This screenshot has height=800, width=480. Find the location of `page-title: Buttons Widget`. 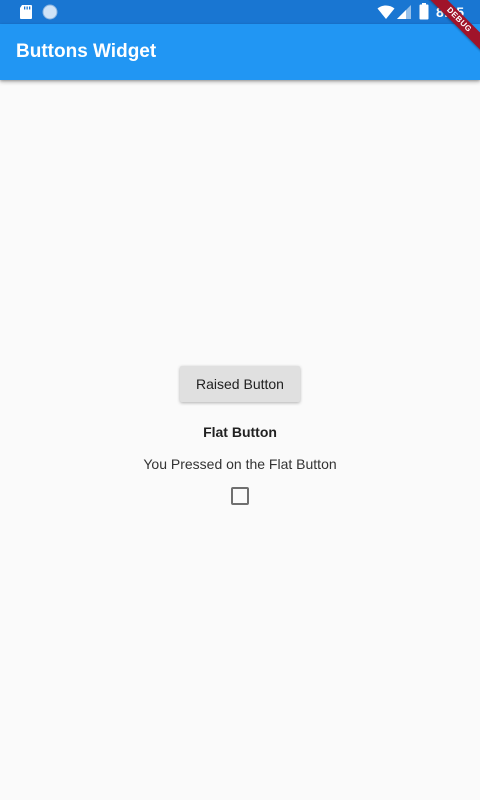

page-title: Buttons Widget is located at coordinates (86, 51).